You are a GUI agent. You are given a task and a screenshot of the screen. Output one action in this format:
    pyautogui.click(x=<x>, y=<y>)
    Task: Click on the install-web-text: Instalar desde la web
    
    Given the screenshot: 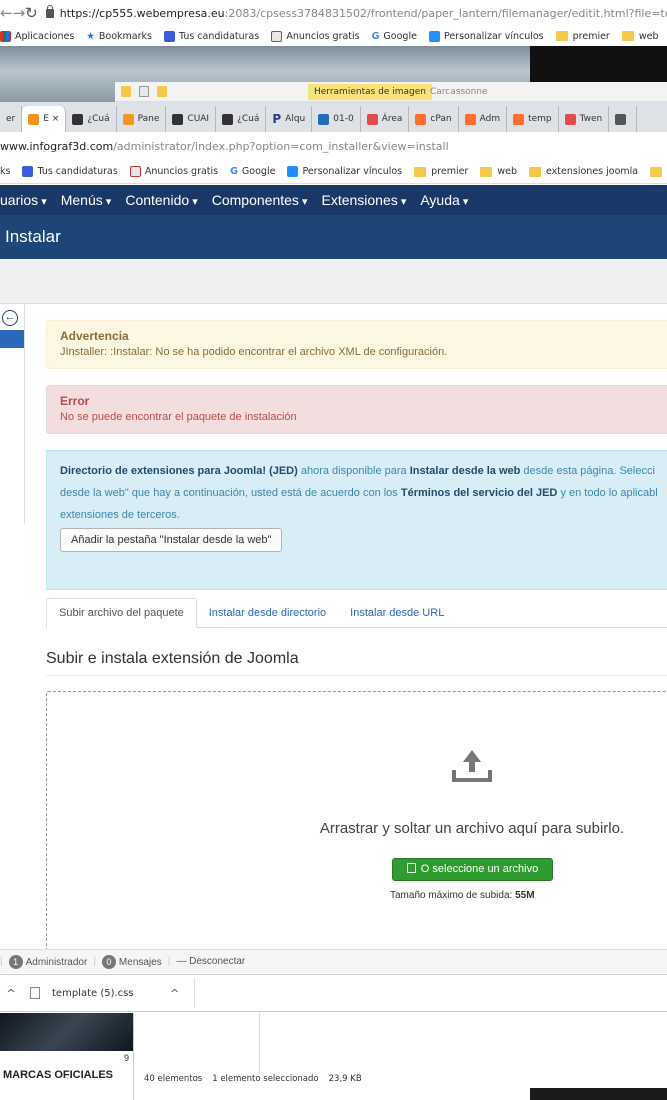 What is the action you would take?
    pyautogui.click(x=465, y=471)
    